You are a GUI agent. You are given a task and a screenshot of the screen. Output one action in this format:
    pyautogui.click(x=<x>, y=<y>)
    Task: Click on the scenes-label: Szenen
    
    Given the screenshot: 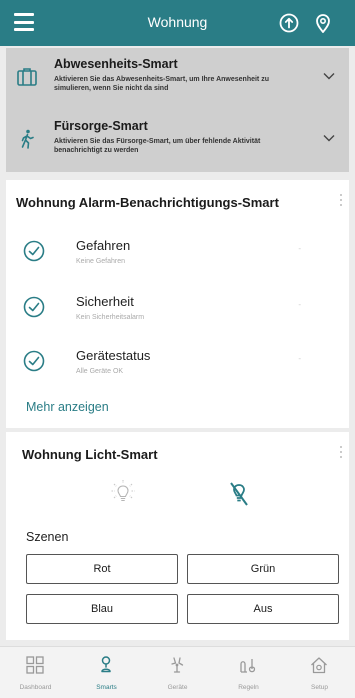 What is the action you would take?
    pyautogui.click(x=47, y=537)
    